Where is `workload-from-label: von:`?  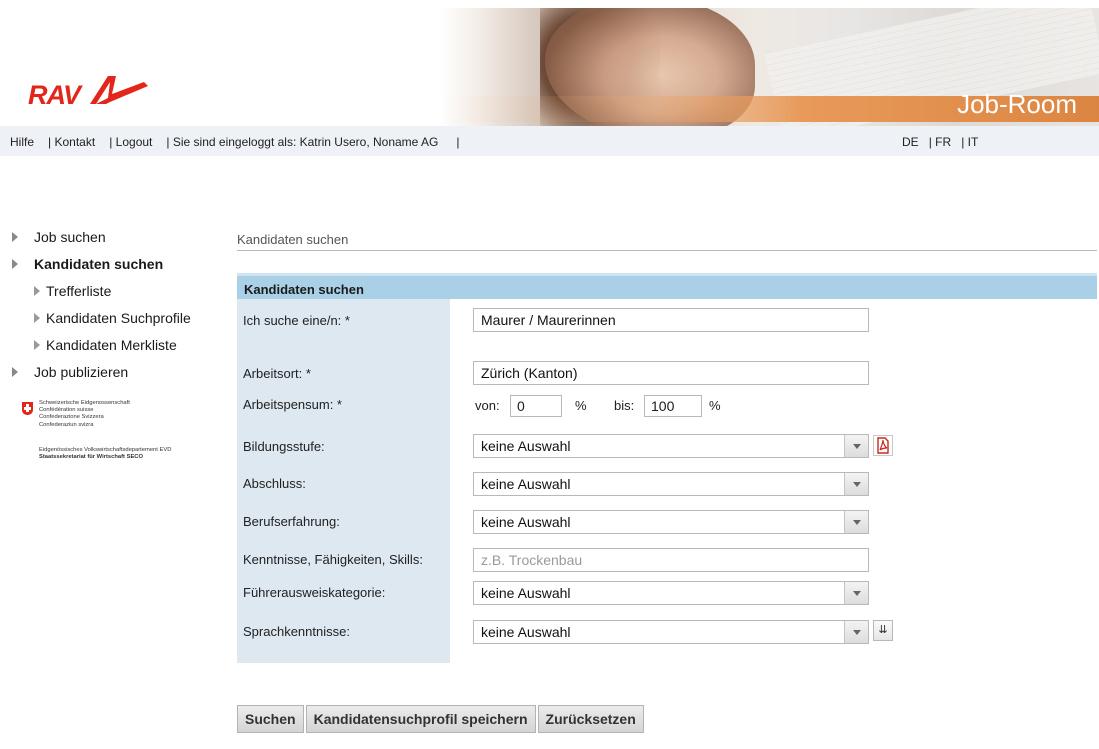
workload-from-label: von: is located at coordinates (487, 405).